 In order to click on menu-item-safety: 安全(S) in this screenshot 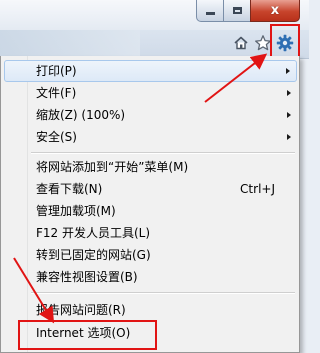, I will do `click(150, 137)`.